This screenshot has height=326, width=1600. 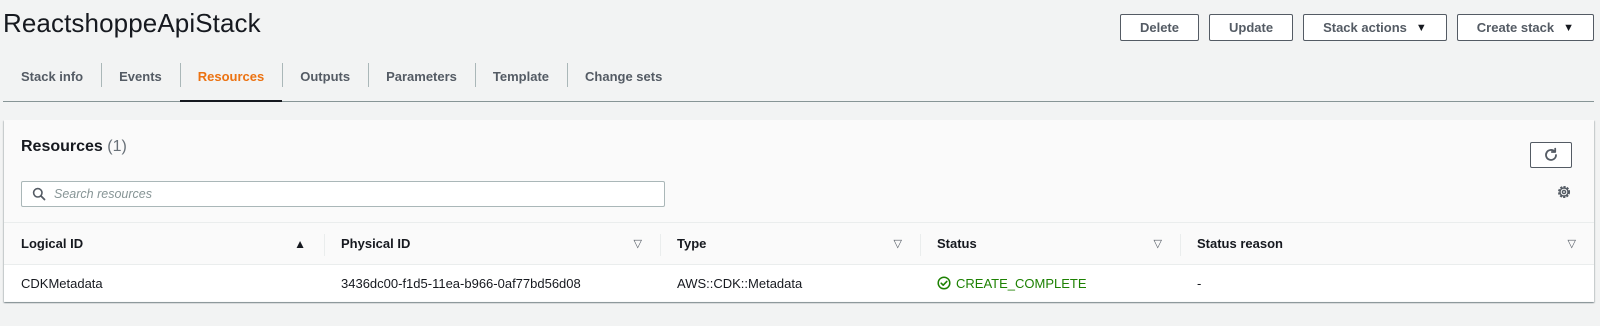 I want to click on search-icon, so click(x=39, y=194).